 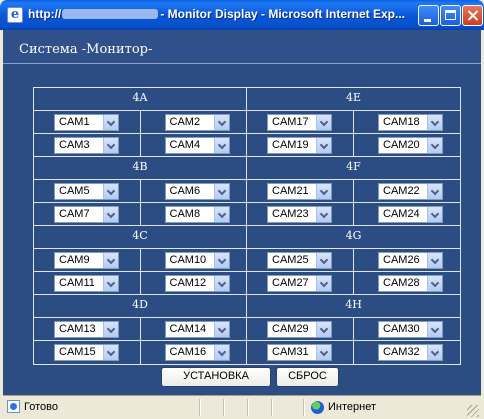 I want to click on camera-select: CAM1, so click(x=86, y=122).